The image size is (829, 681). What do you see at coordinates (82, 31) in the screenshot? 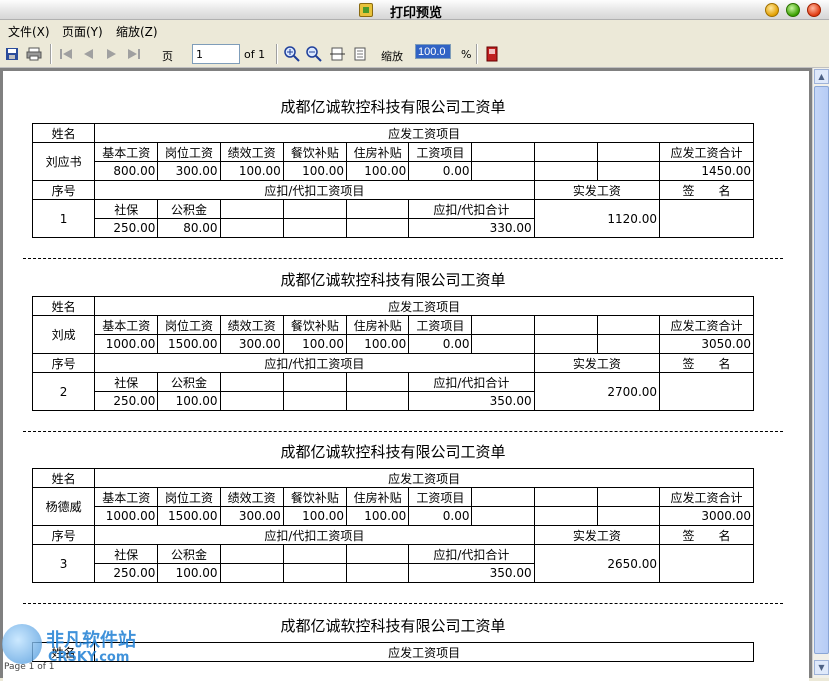
I see `menu-page: 页面(Y)` at bounding box center [82, 31].